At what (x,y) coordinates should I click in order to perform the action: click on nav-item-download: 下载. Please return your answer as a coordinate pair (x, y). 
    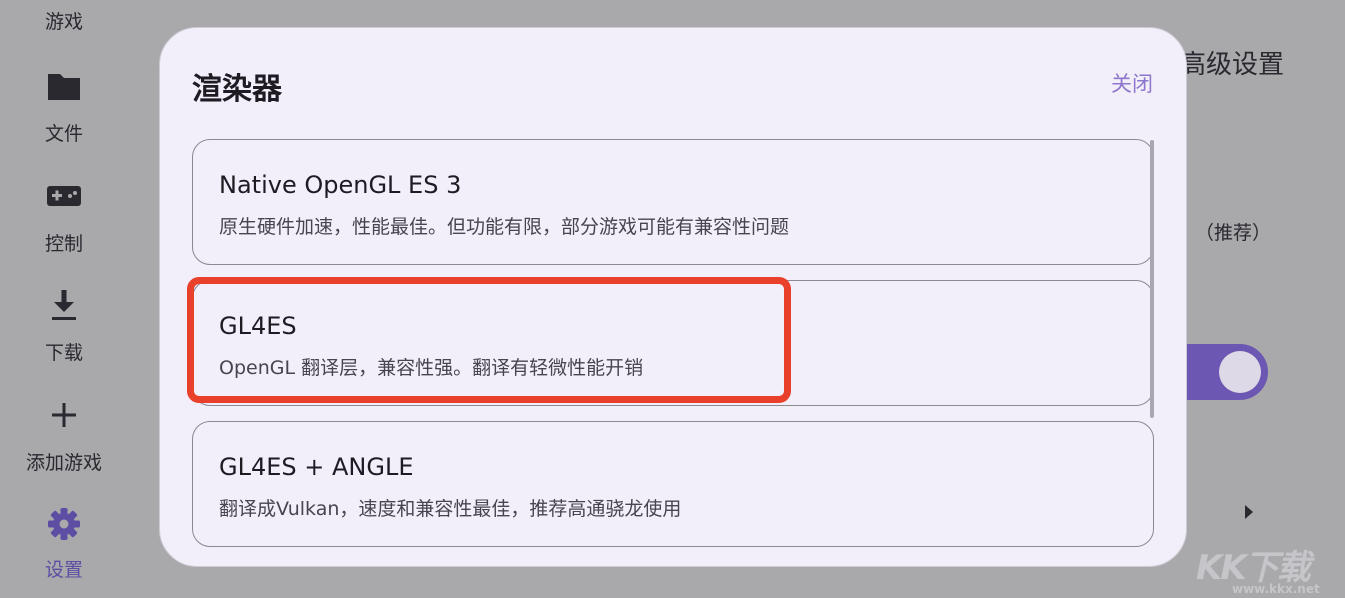
    Looking at the image, I should click on (64, 326).